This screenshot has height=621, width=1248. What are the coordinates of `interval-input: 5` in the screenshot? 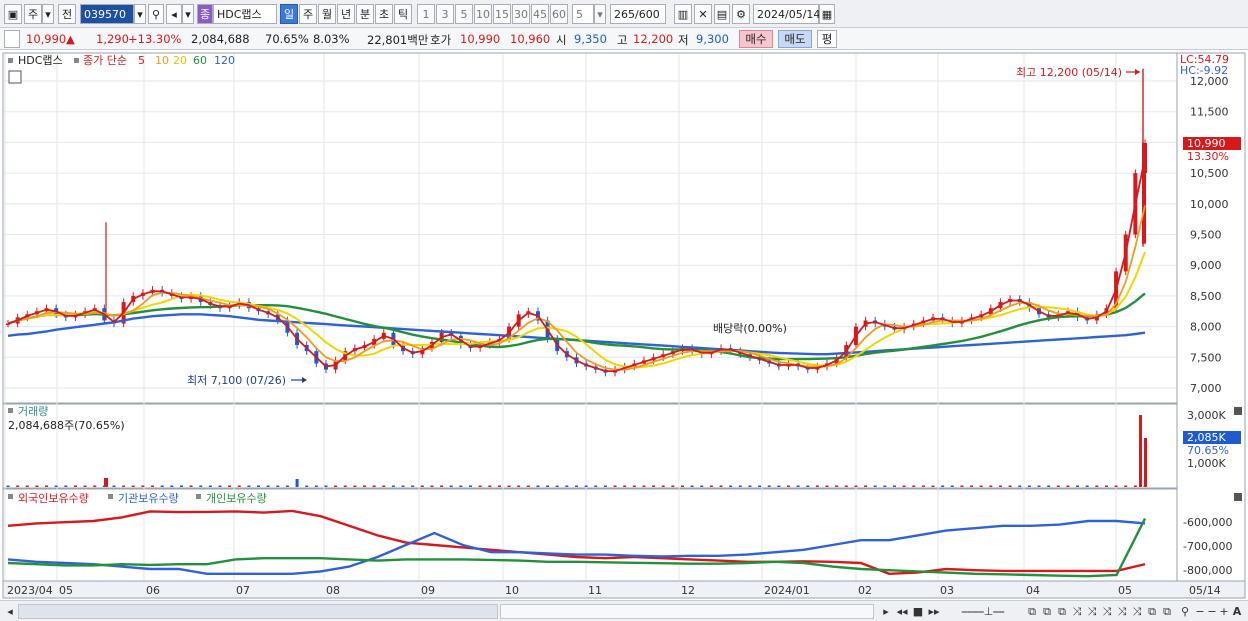 It's located at (583, 14).